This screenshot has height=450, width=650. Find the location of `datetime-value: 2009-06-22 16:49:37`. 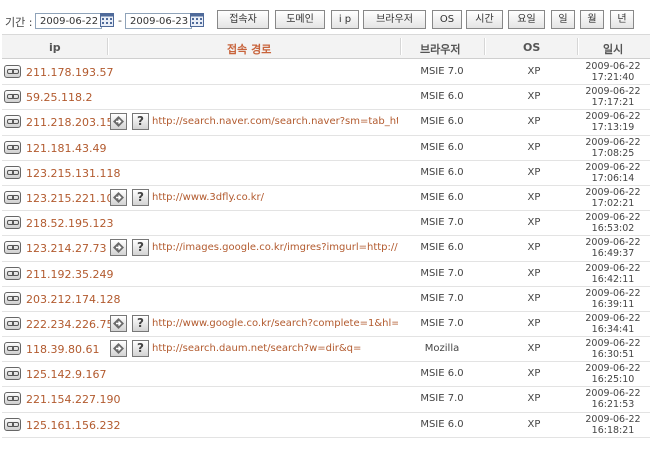

datetime-value: 2009-06-22 16:49:37 is located at coordinates (613, 248).